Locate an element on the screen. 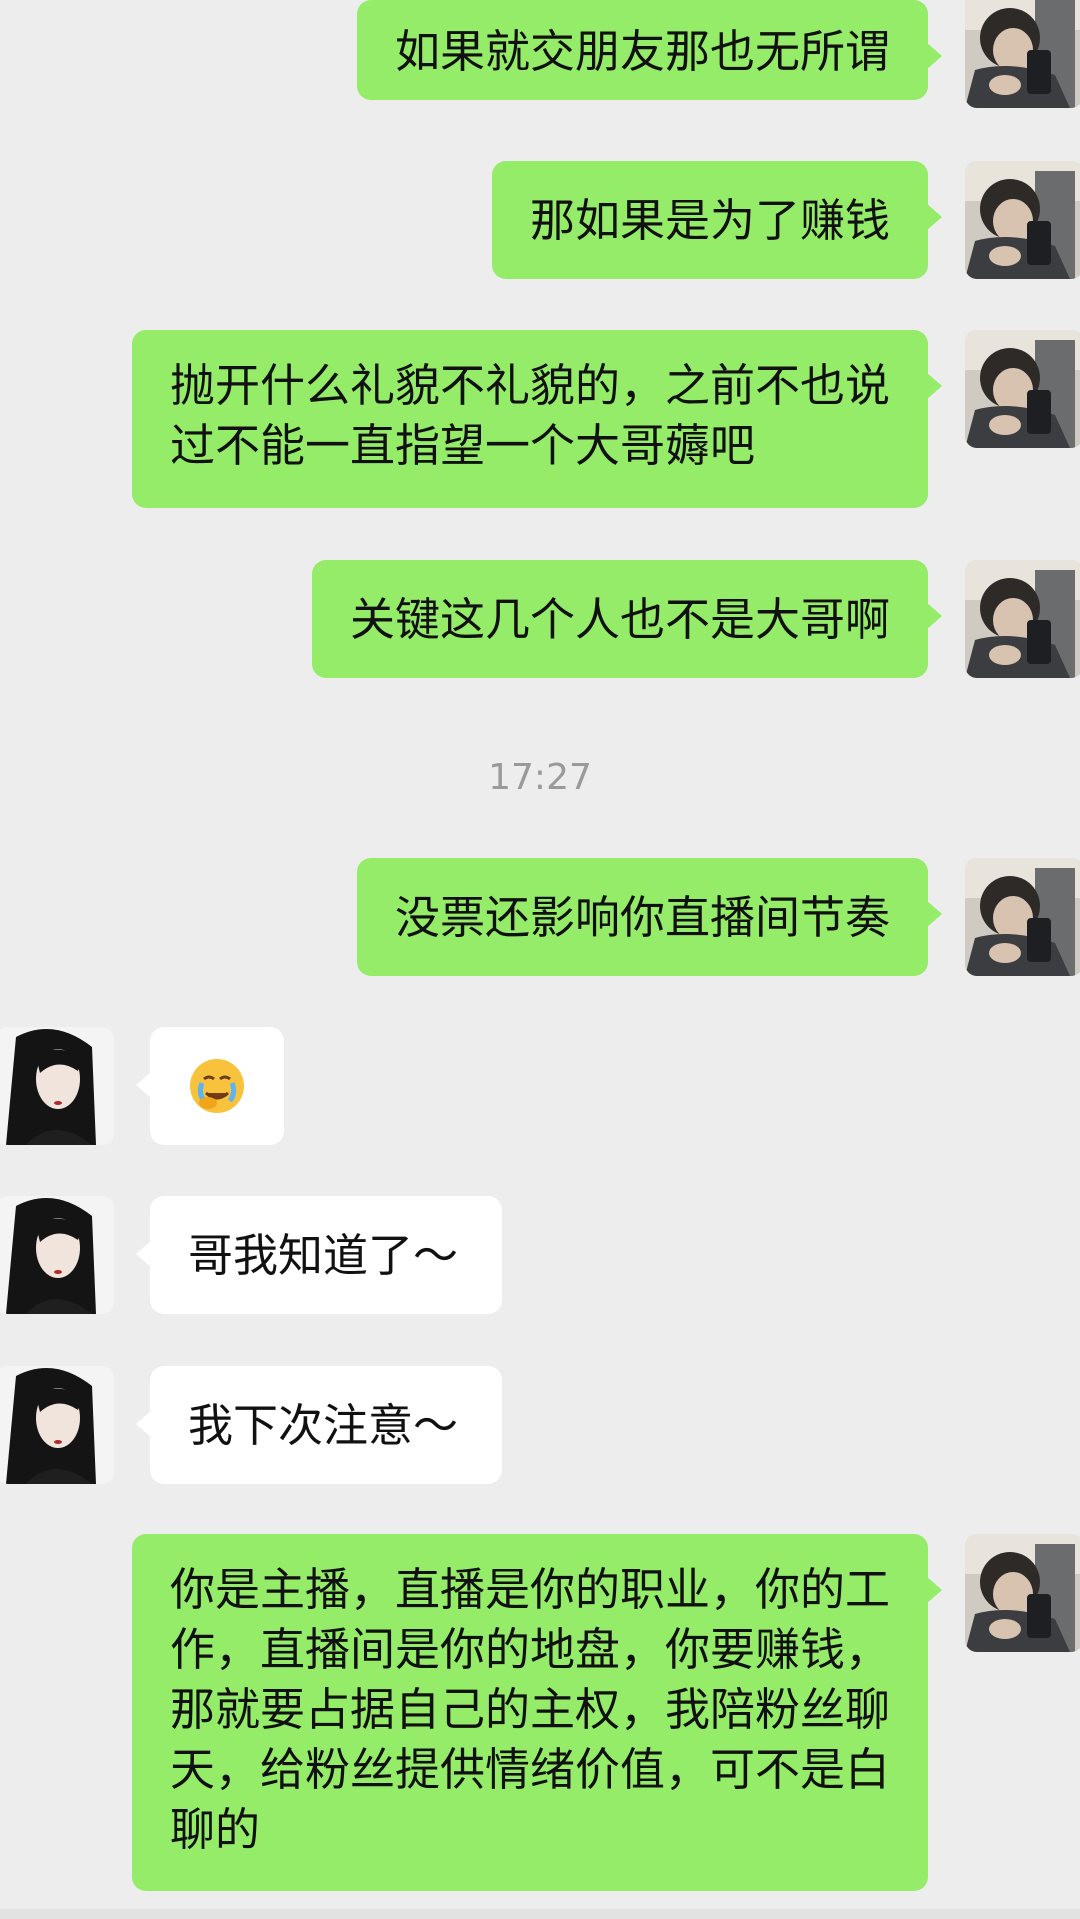  message-row: 没票还影响你直播间节奏 is located at coordinates (540, 918).